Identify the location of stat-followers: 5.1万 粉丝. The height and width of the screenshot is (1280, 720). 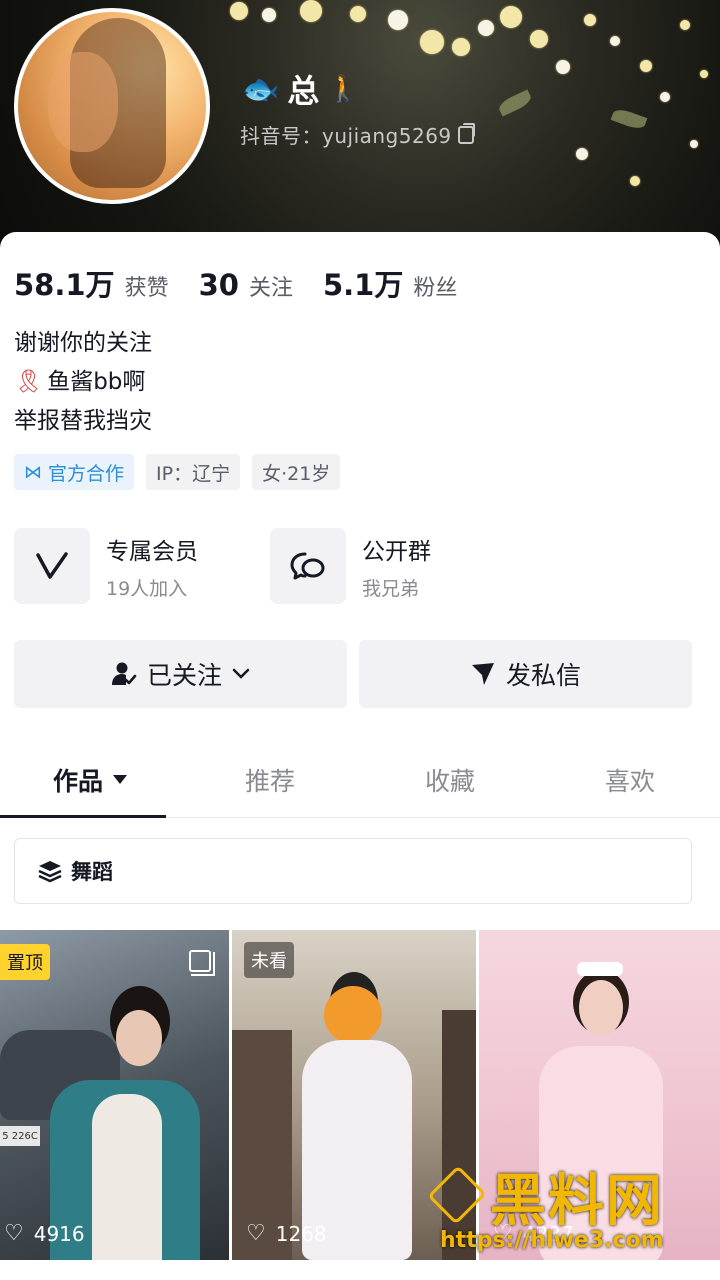
(390, 283).